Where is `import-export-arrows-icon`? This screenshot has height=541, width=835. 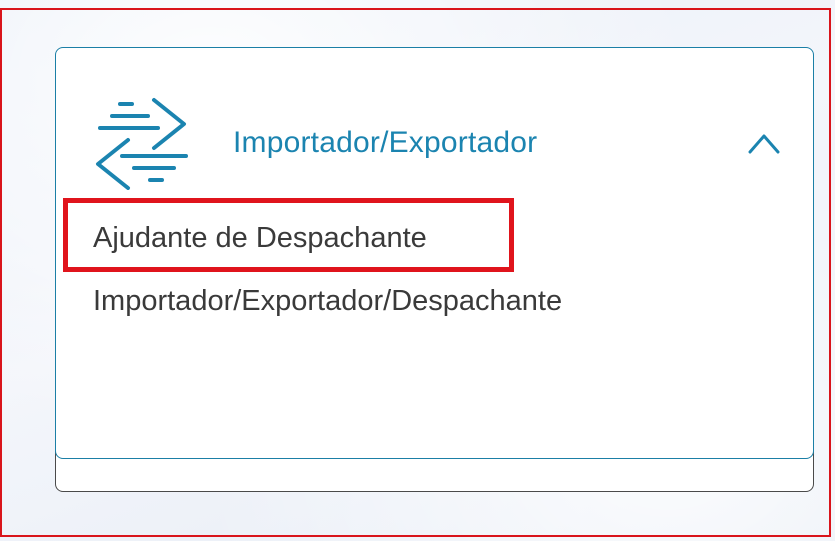
import-export-arrows-icon is located at coordinates (142, 144).